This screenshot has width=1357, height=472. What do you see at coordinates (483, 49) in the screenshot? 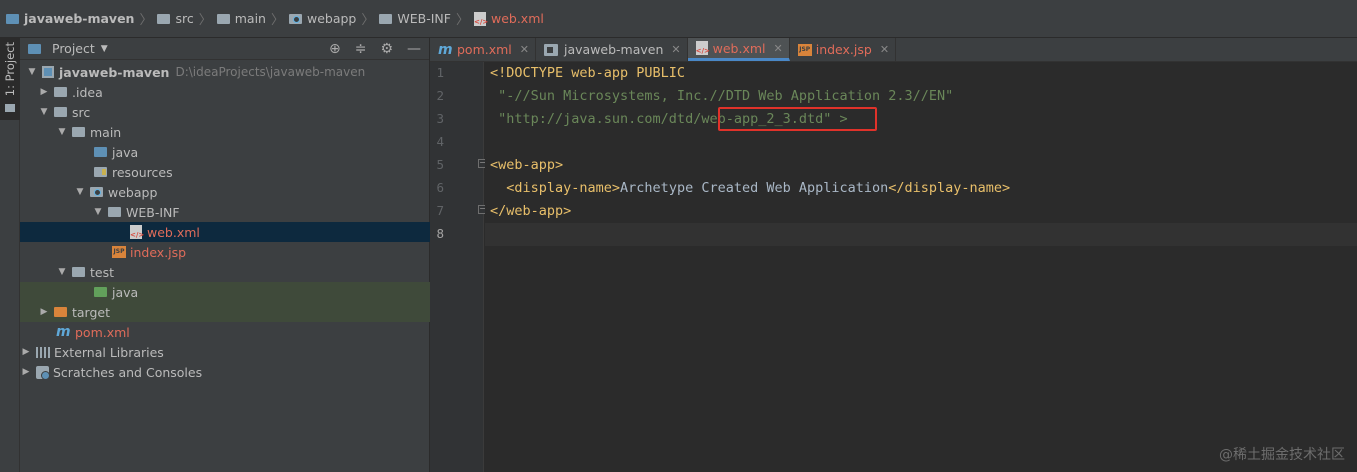
I see `tab-pom-xml: m pom.xml ✕` at bounding box center [483, 49].